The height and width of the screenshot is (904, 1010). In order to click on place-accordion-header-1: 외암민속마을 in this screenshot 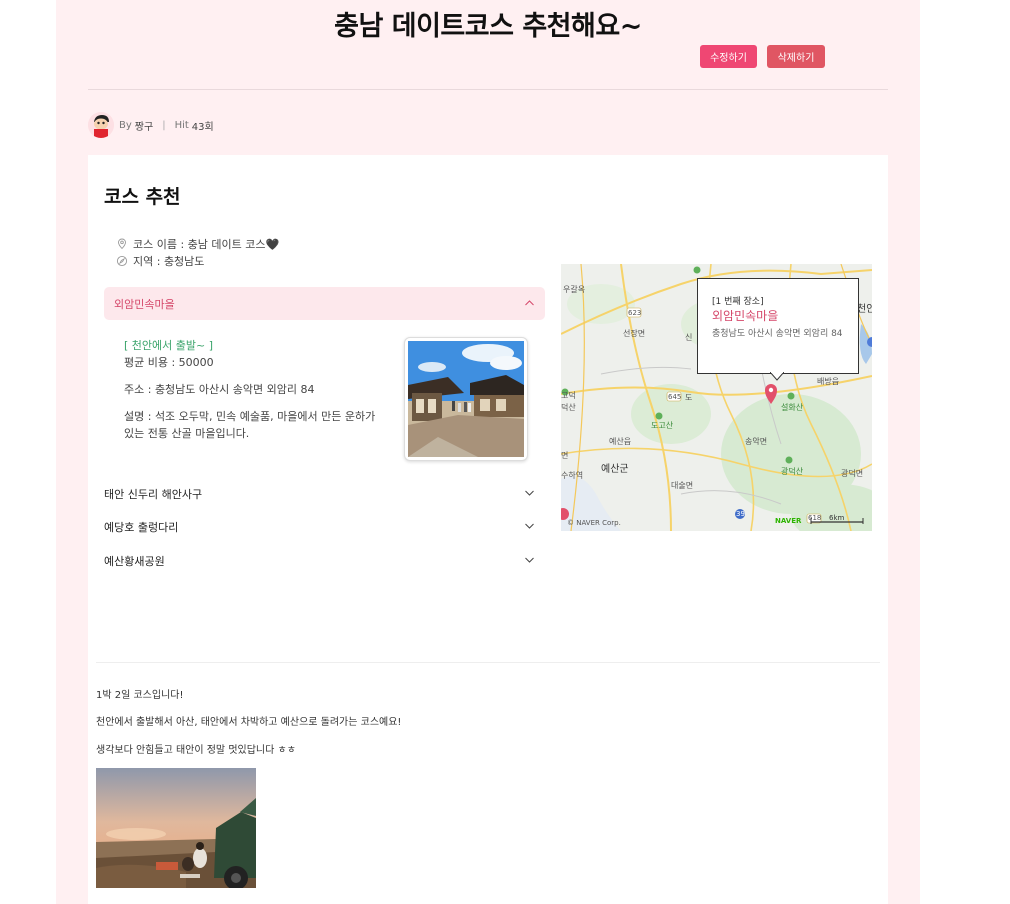, I will do `click(324, 303)`.